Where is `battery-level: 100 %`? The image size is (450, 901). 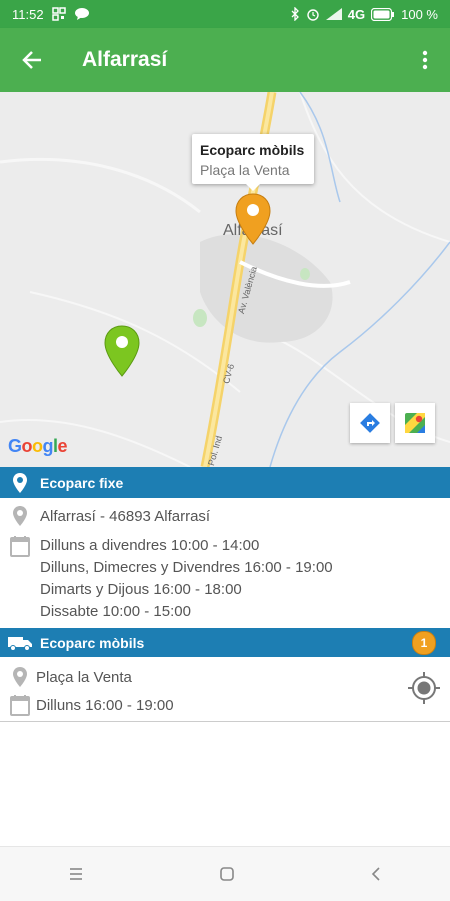 battery-level: 100 % is located at coordinates (419, 14).